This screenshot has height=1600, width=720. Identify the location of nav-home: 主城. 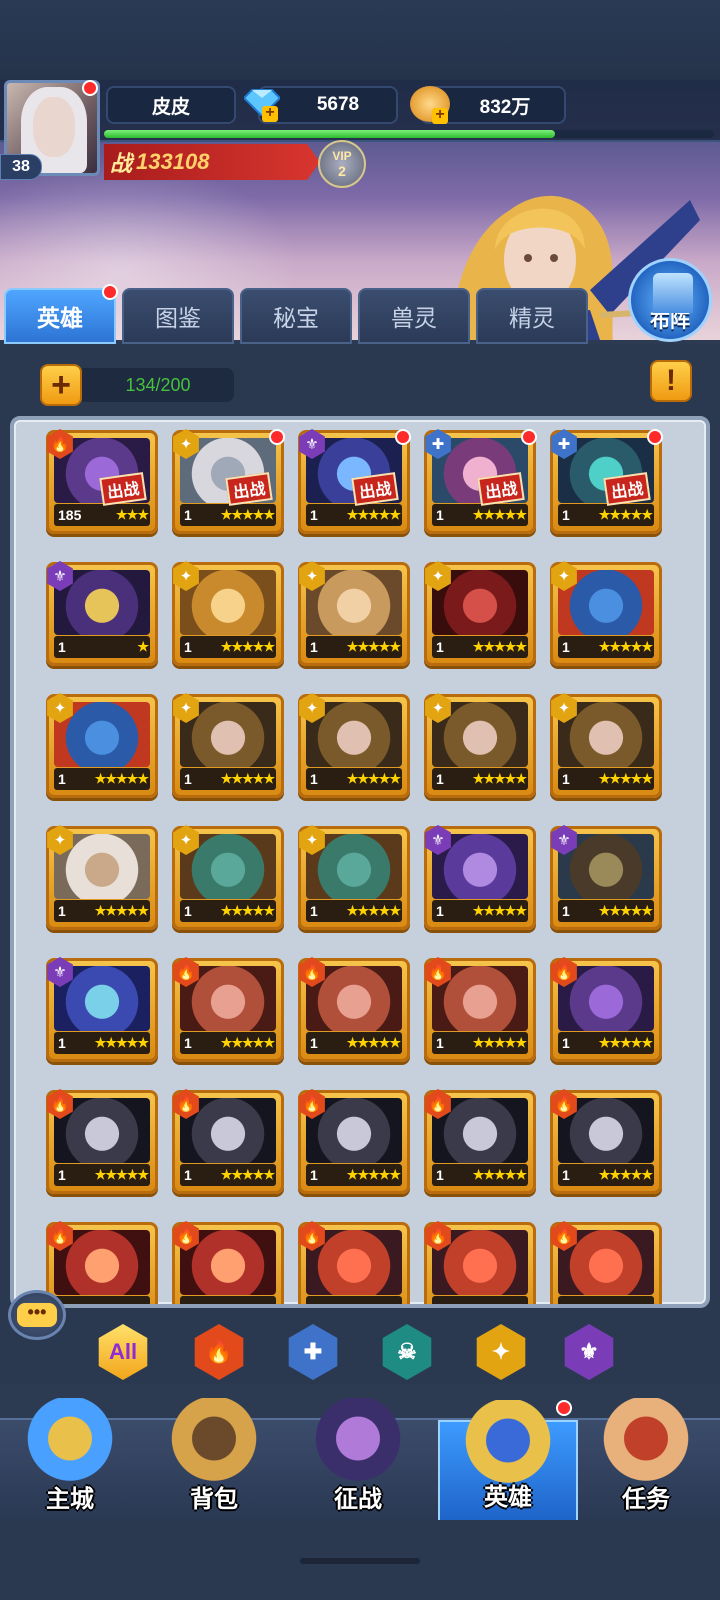
(70, 1460).